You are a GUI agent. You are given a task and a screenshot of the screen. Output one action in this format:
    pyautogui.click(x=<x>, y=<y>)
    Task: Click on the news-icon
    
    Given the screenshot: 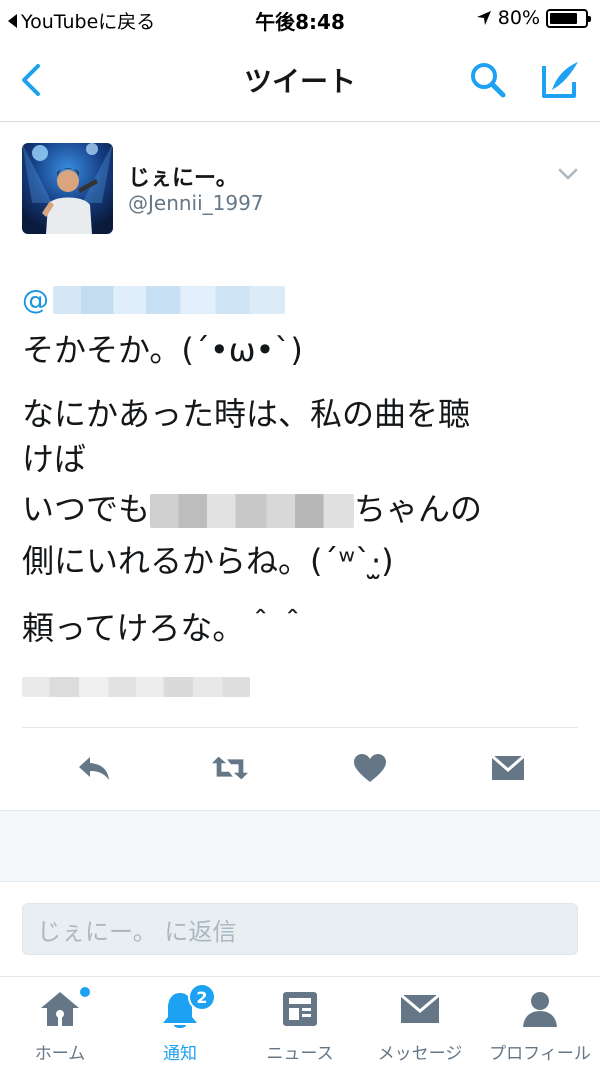 What is the action you would take?
    pyautogui.click(x=300, y=1009)
    